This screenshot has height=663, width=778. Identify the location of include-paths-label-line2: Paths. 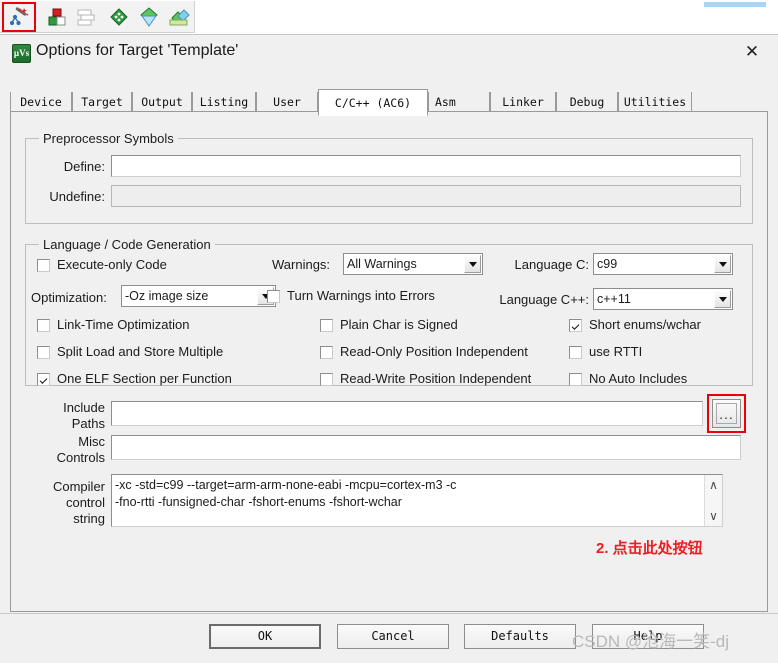
(88, 423).